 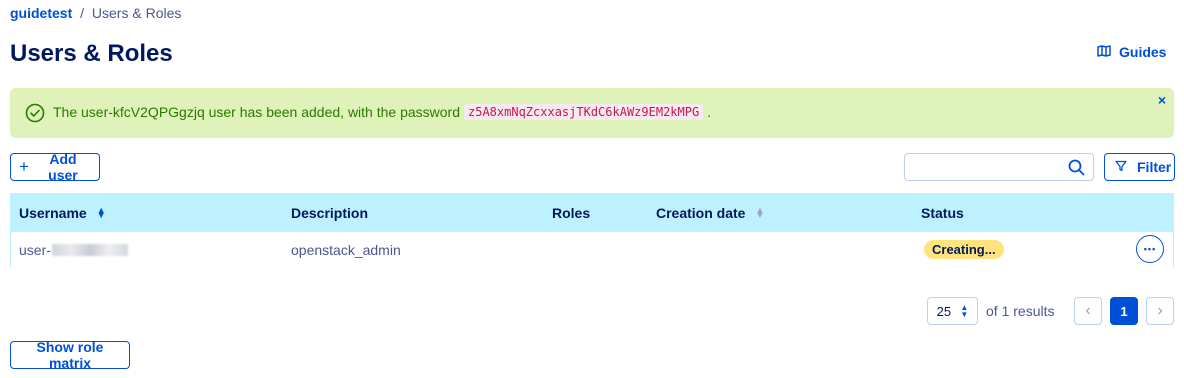 I want to click on add-user-label: Add user, so click(x=63, y=167).